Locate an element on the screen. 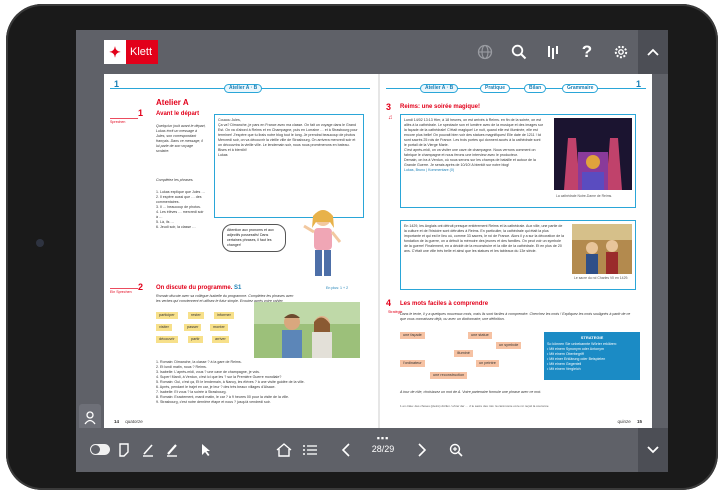 Image resolution: width=723 pixels, height=494 pixels. cathedral-photo is located at coordinates (593, 154).